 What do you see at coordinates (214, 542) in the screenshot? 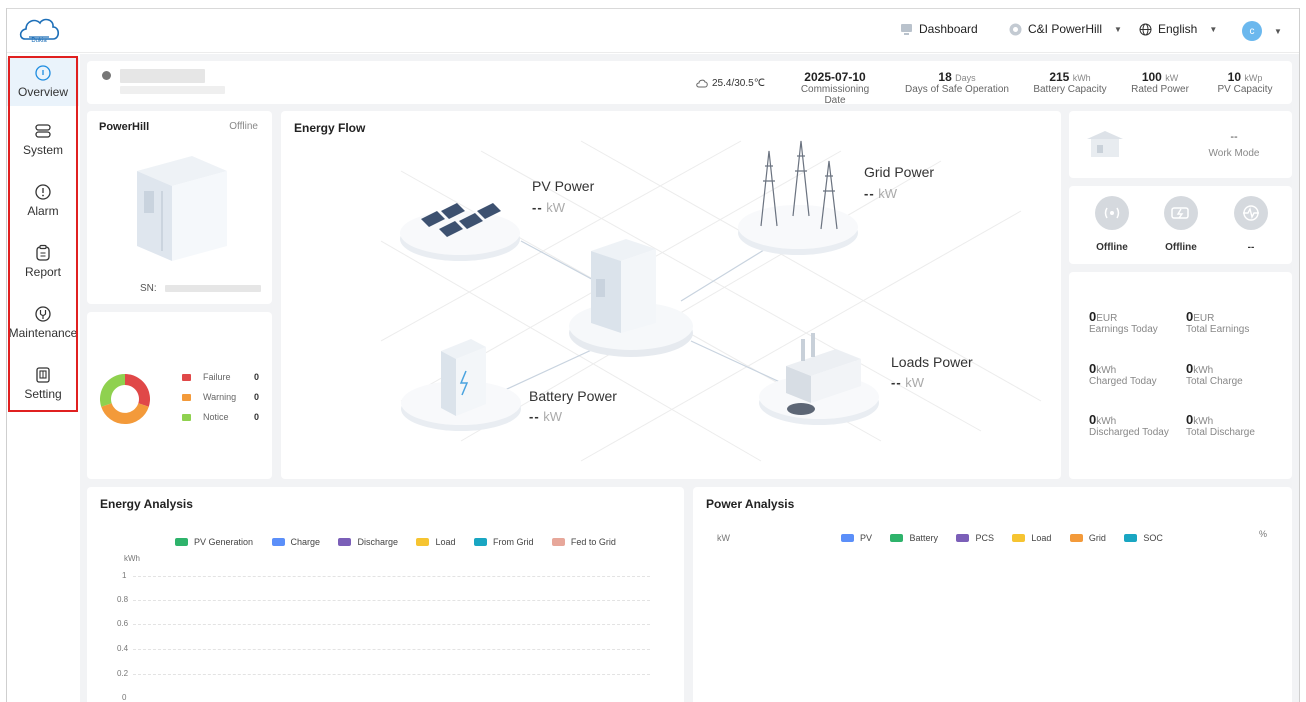
I see `legend-pv-generation: PV Generation` at bounding box center [214, 542].